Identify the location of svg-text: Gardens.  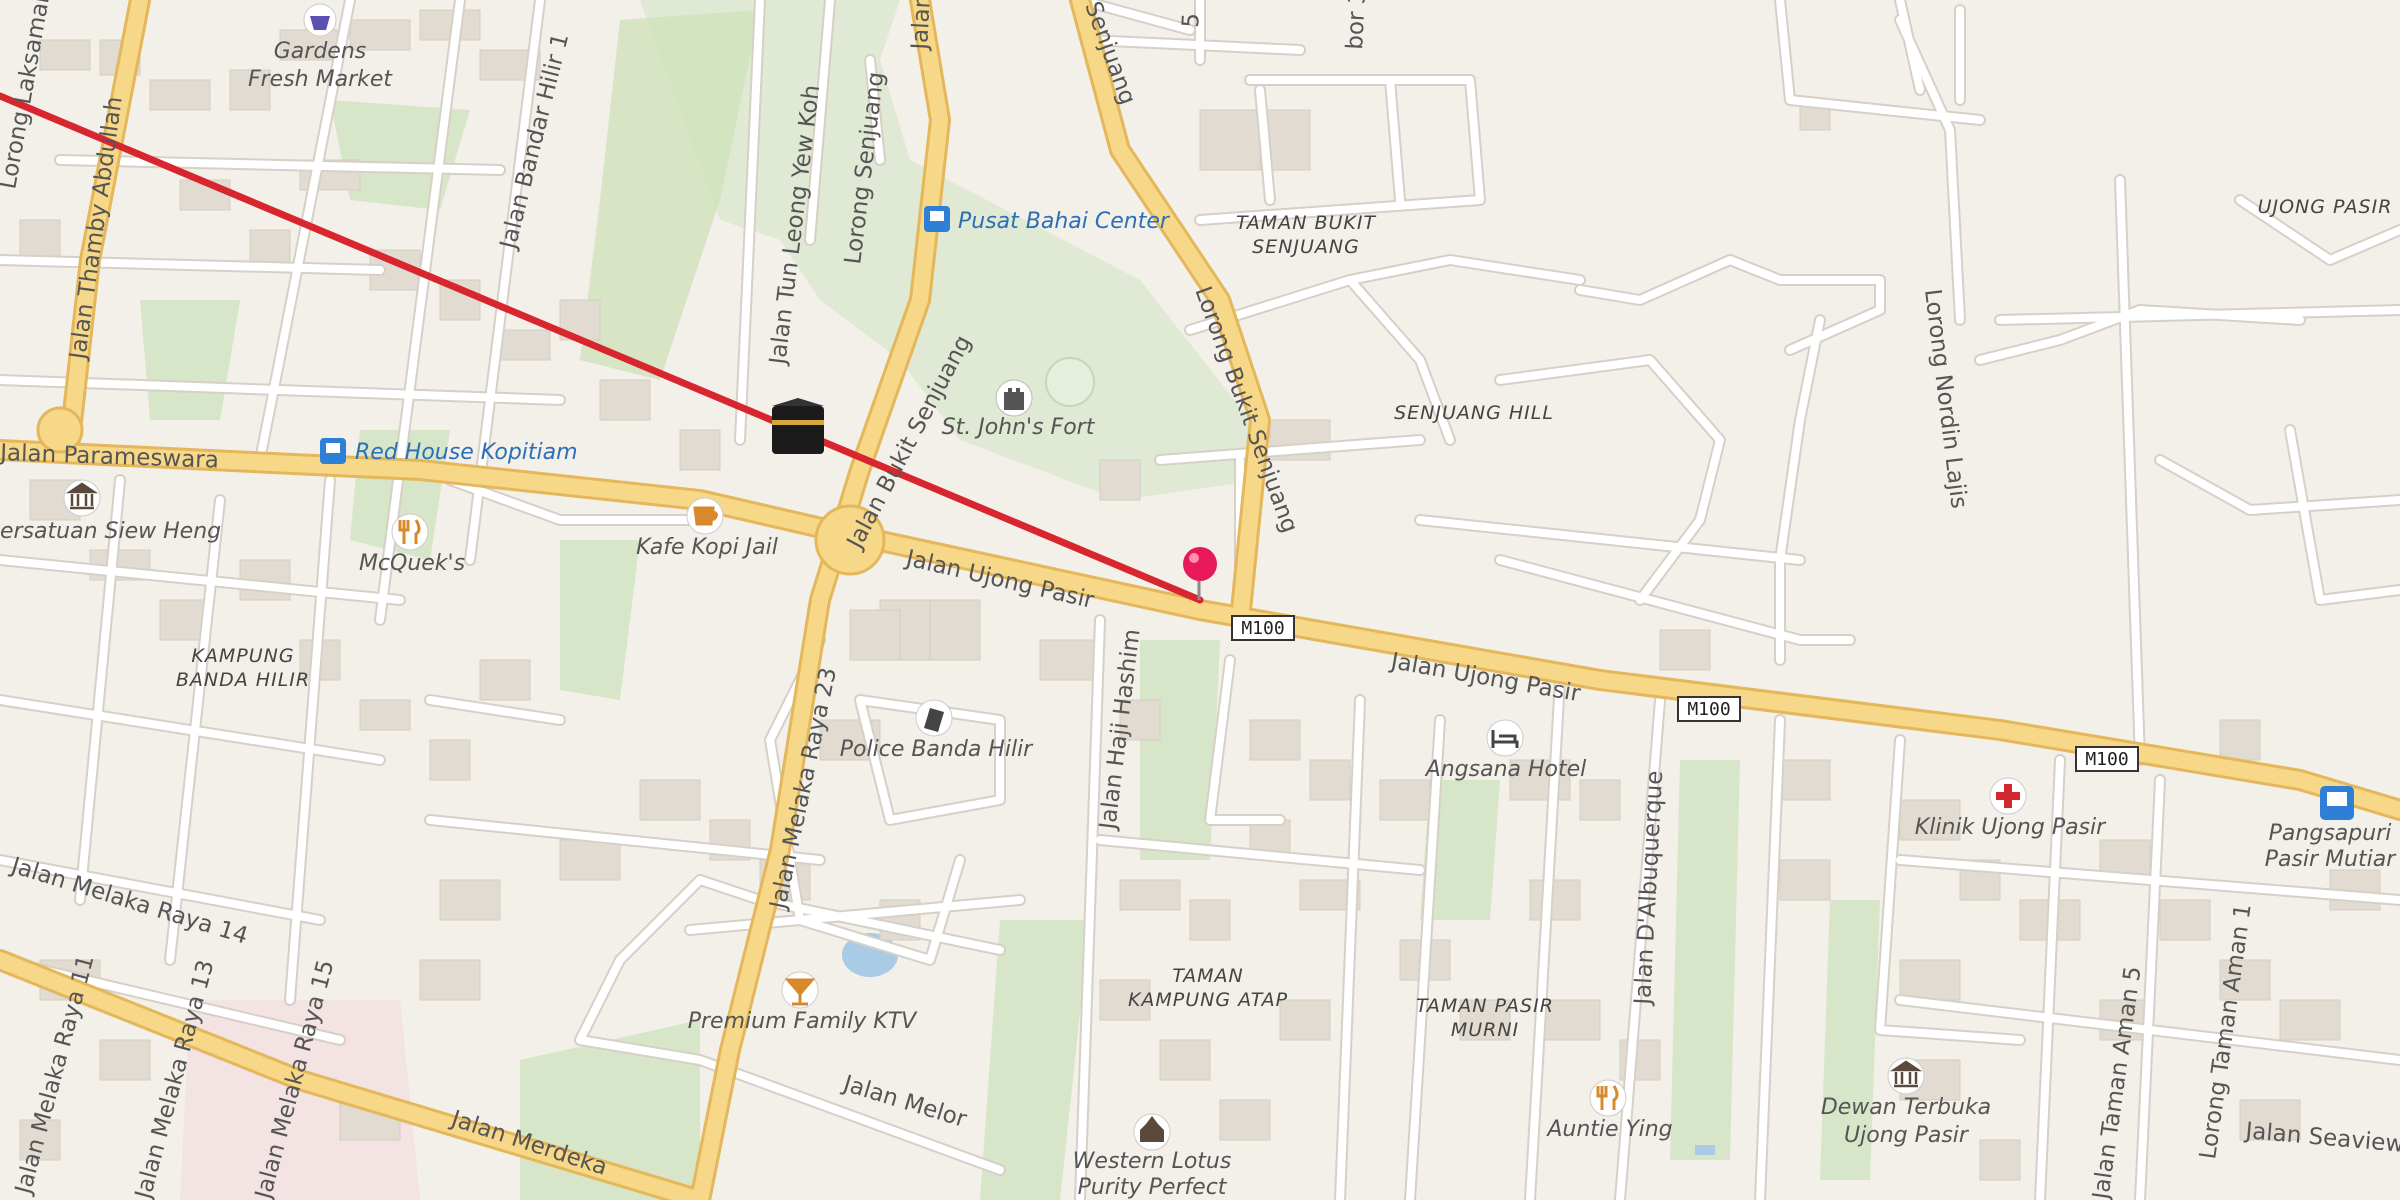
(320, 51).